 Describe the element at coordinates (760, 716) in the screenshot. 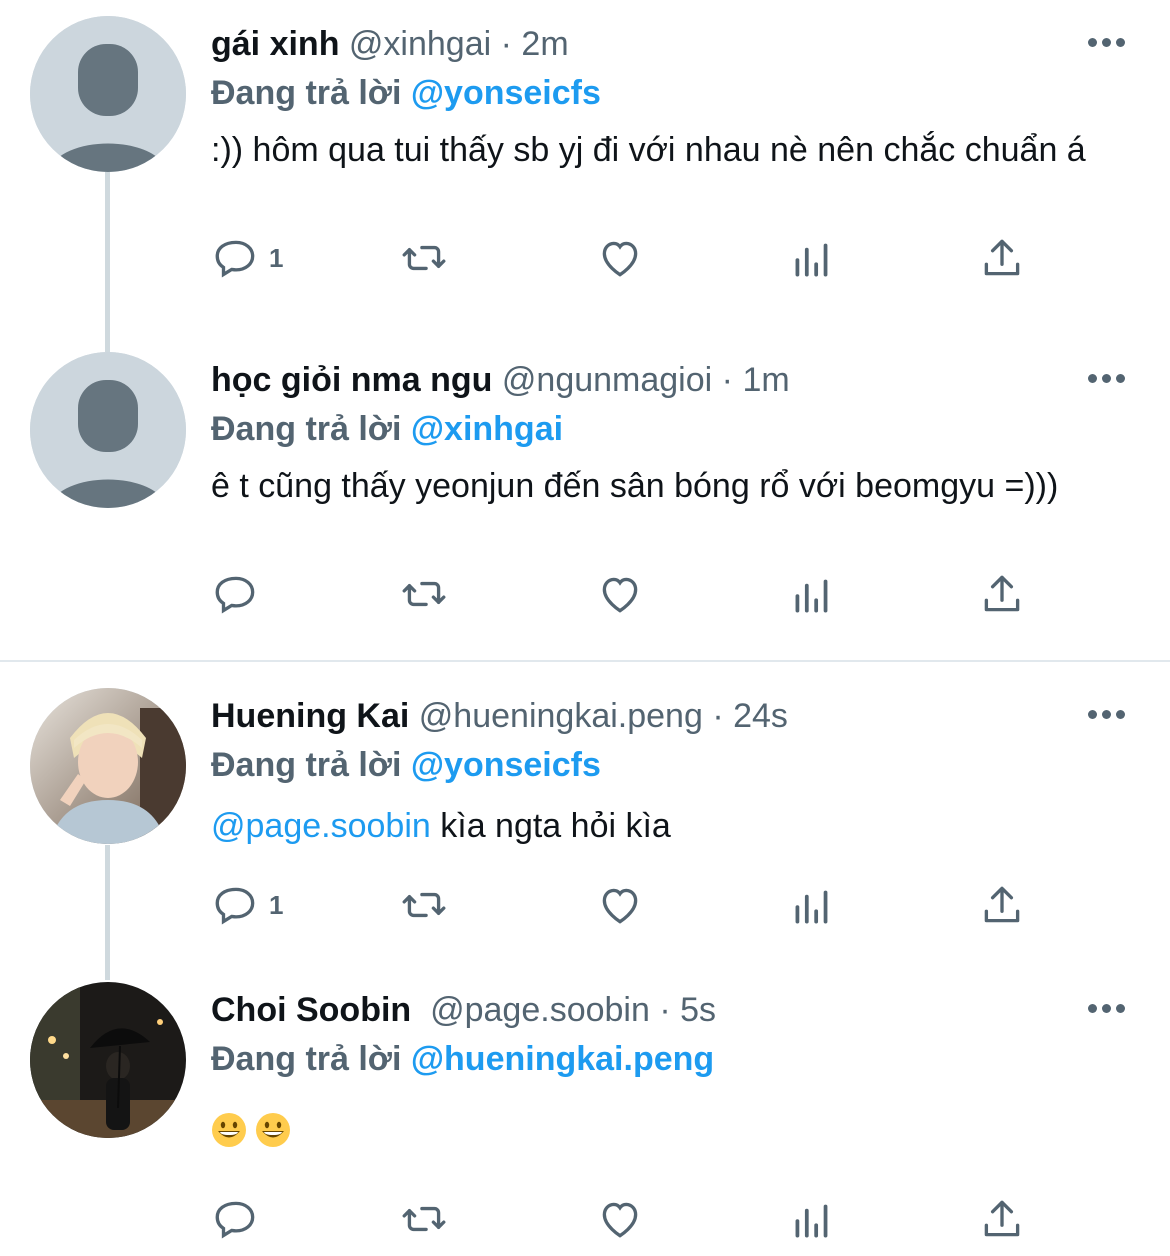

I see `timestamp: 24s` at that location.